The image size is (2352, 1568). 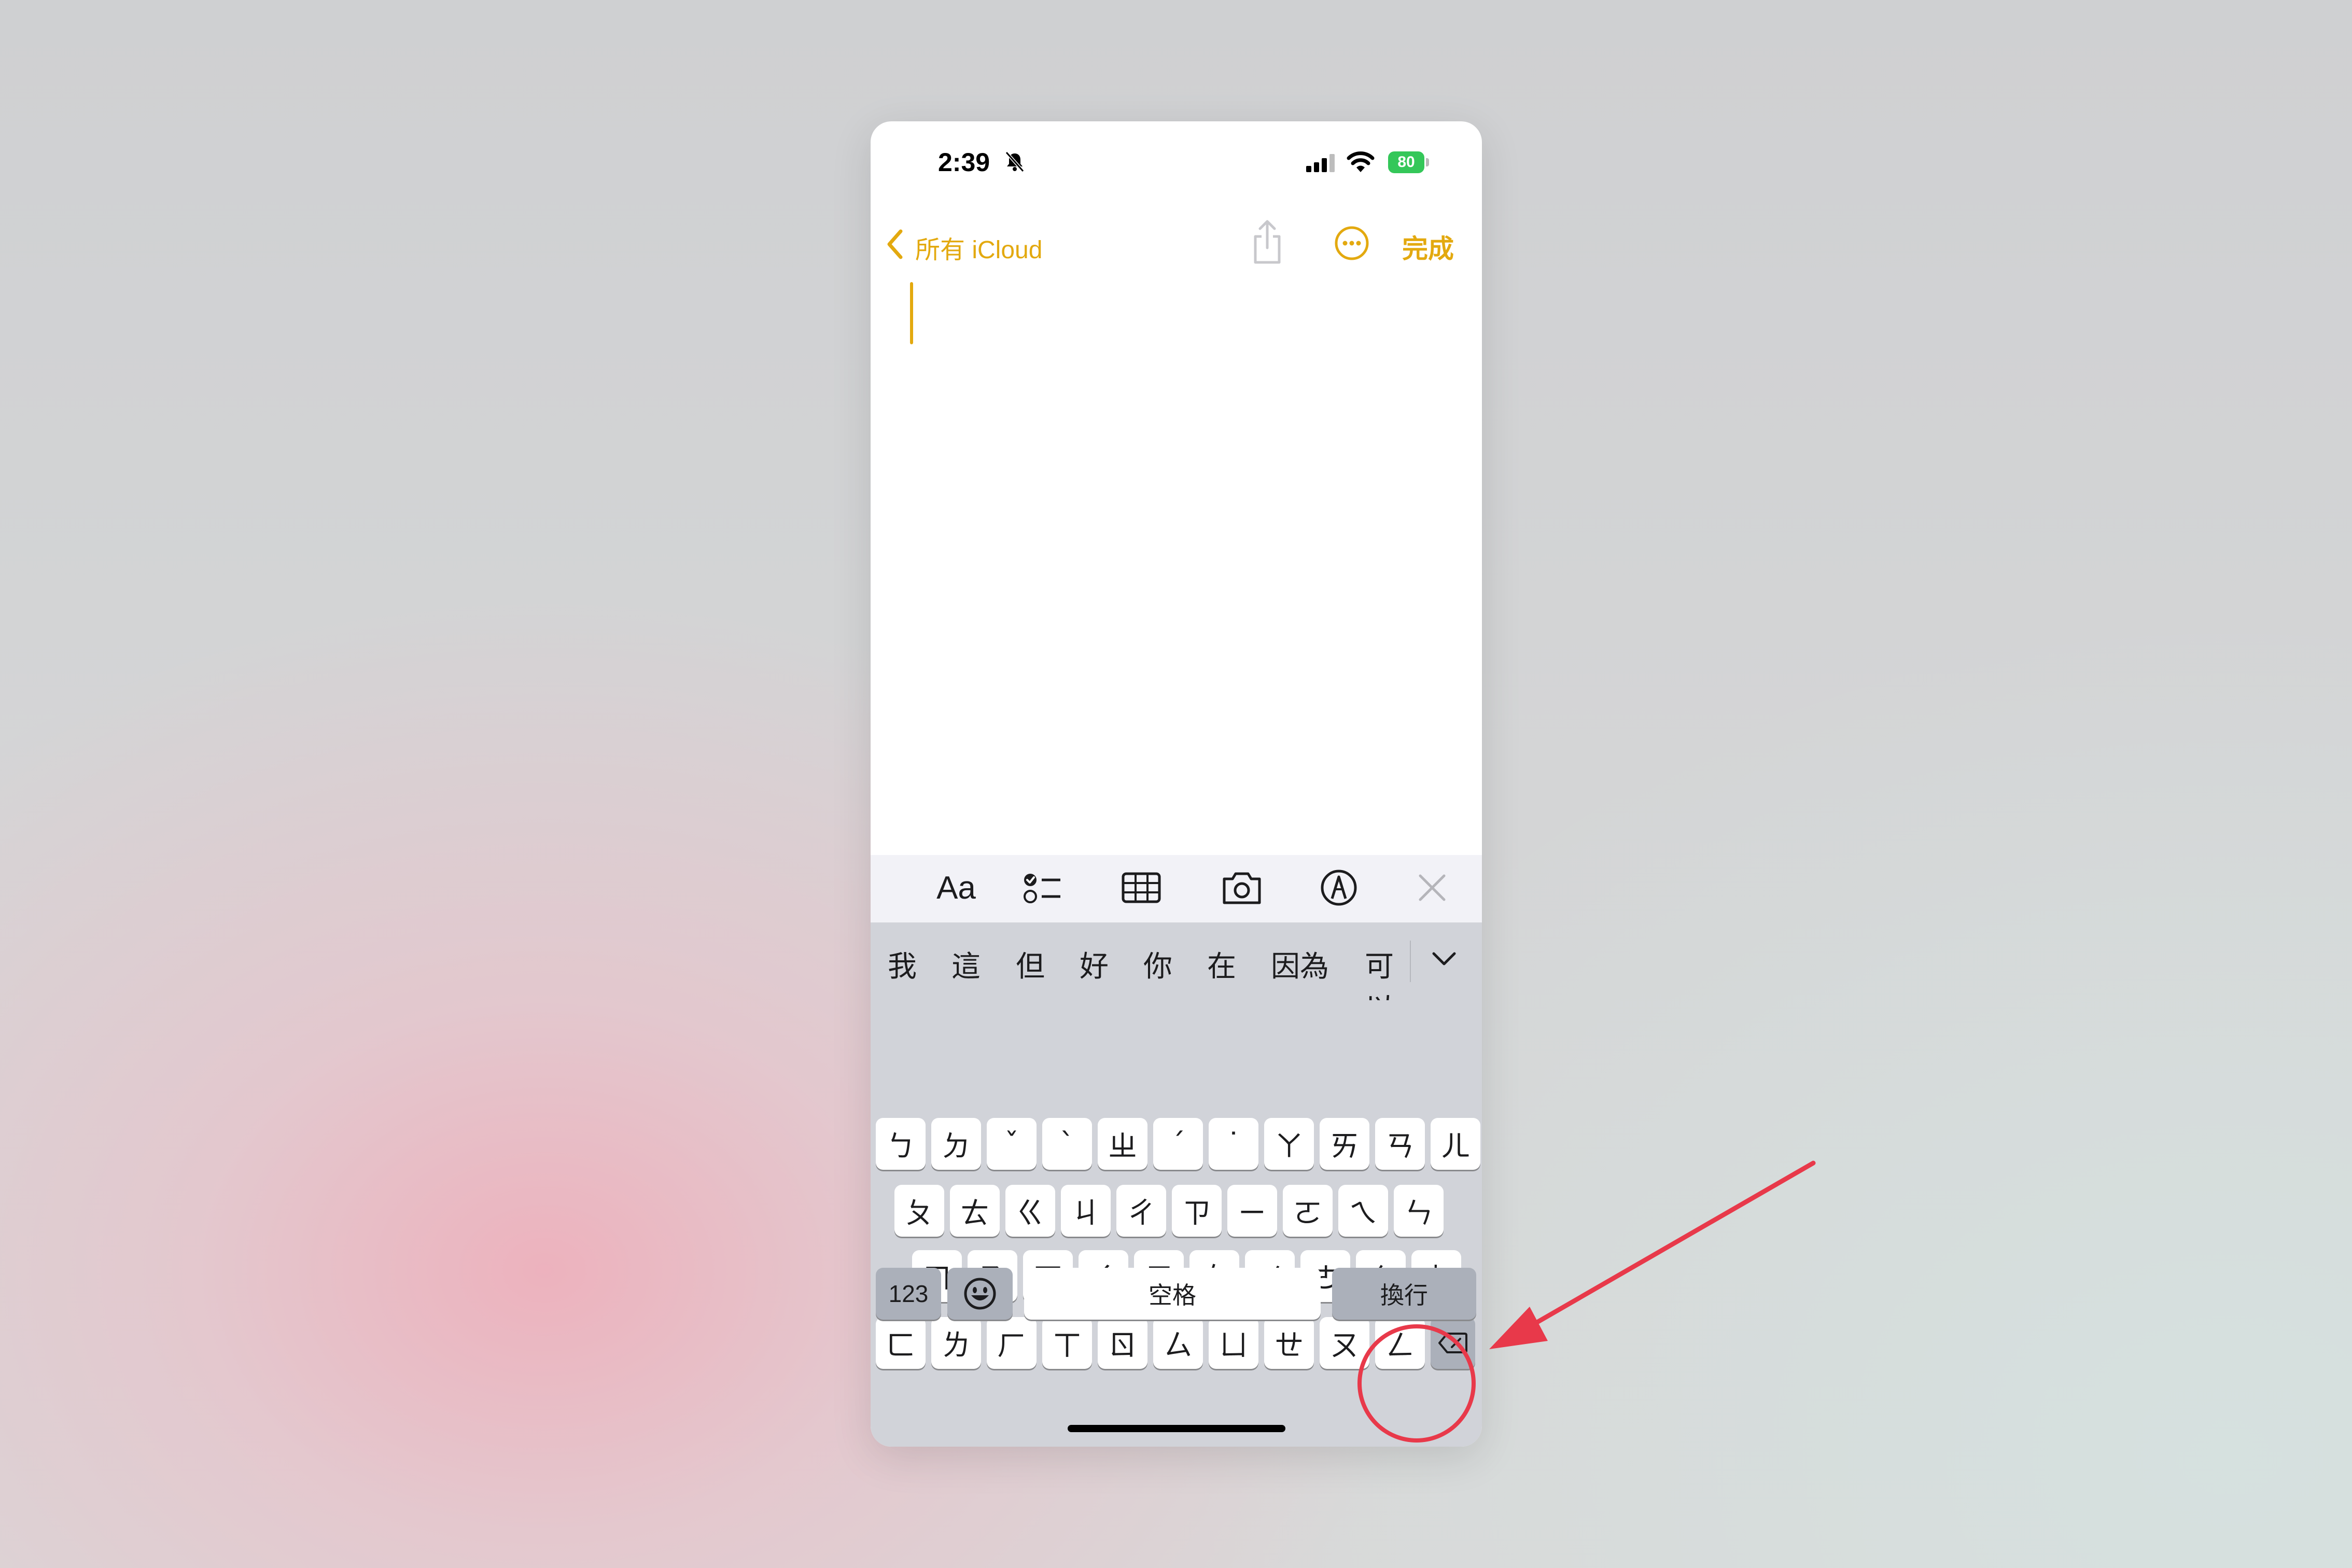 What do you see at coordinates (1012, 1144) in the screenshot?
I see `zhuyin-key: ˇ` at bounding box center [1012, 1144].